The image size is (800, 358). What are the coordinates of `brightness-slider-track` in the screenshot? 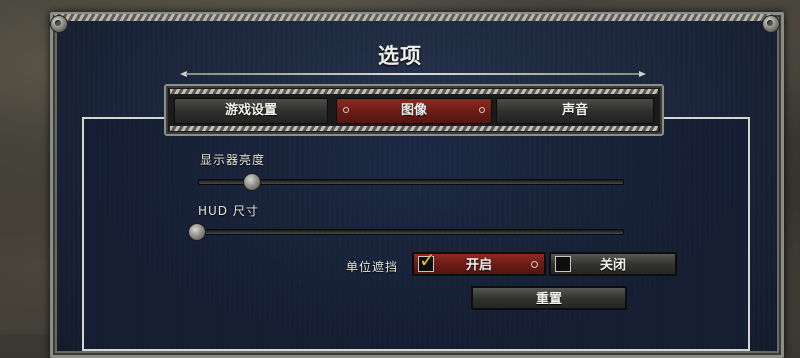 It's located at (411, 182).